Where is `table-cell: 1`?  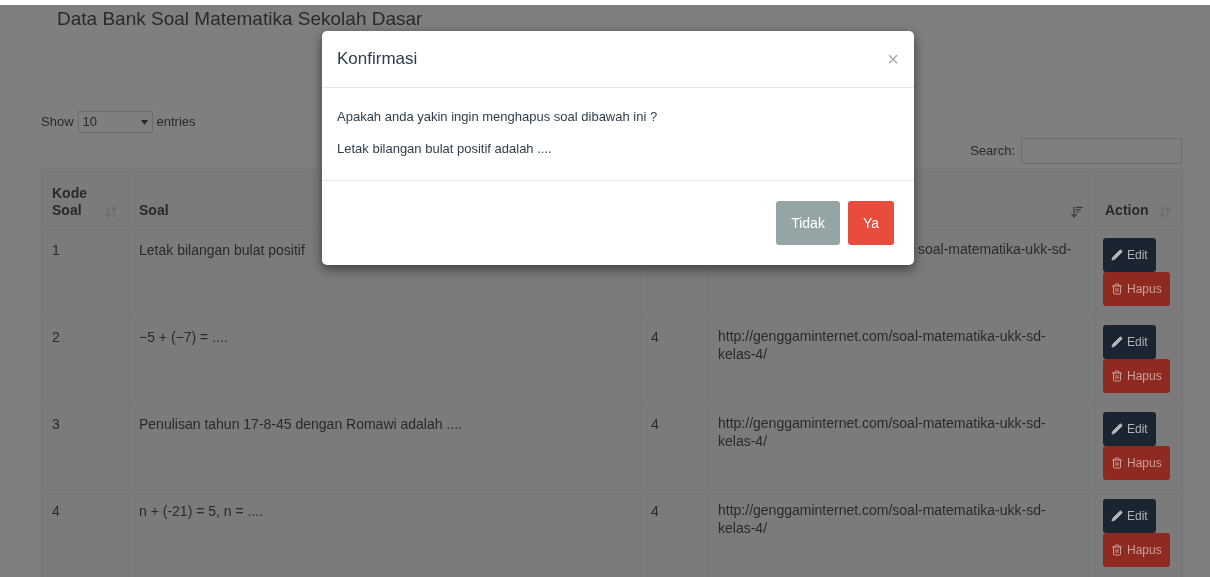 table-cell: 1 is located at coordinates (85, 273).